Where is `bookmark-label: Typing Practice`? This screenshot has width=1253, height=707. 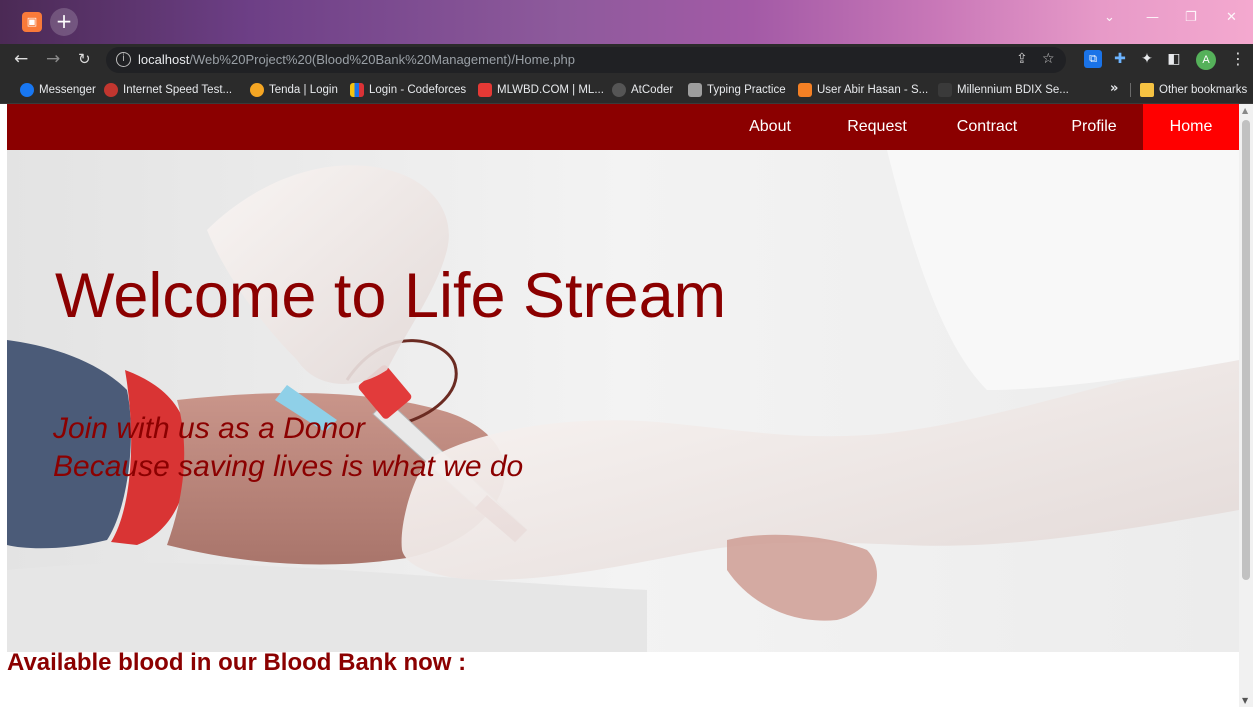
bookmark-label: Typing Practice is located at coordinates (746, 90).